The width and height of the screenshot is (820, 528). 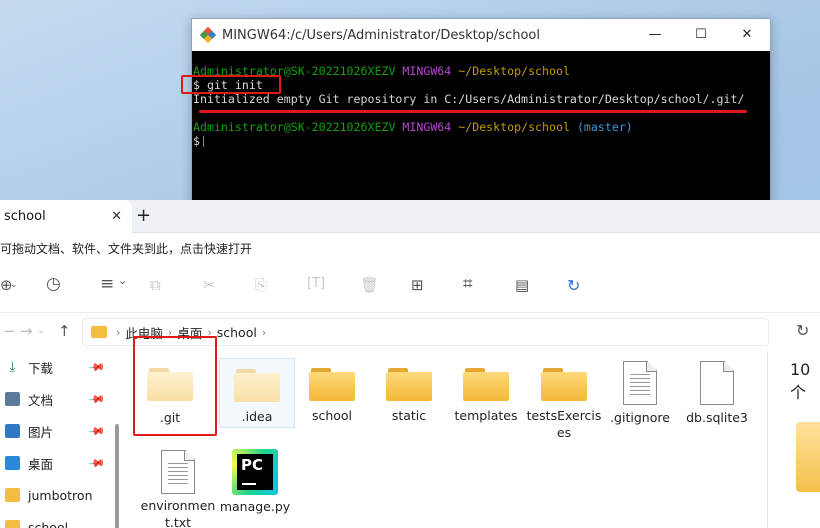 I want to click on rename-icon: [T], so click(x=316, y=283).